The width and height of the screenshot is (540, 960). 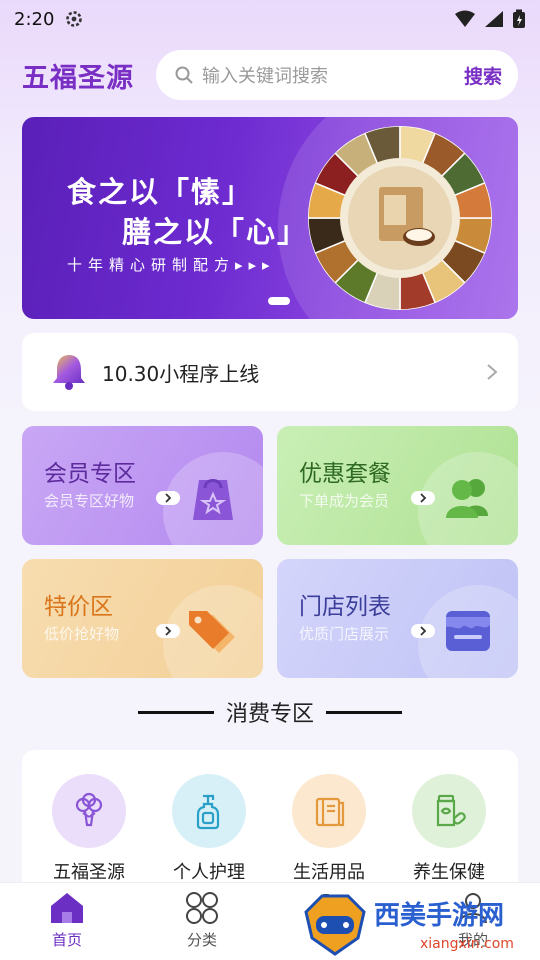 What do you see at coordinates (344, 501) in the screenshot?
I see `card-subtitle: 下单成为会员` at bounding box center [344, 501].